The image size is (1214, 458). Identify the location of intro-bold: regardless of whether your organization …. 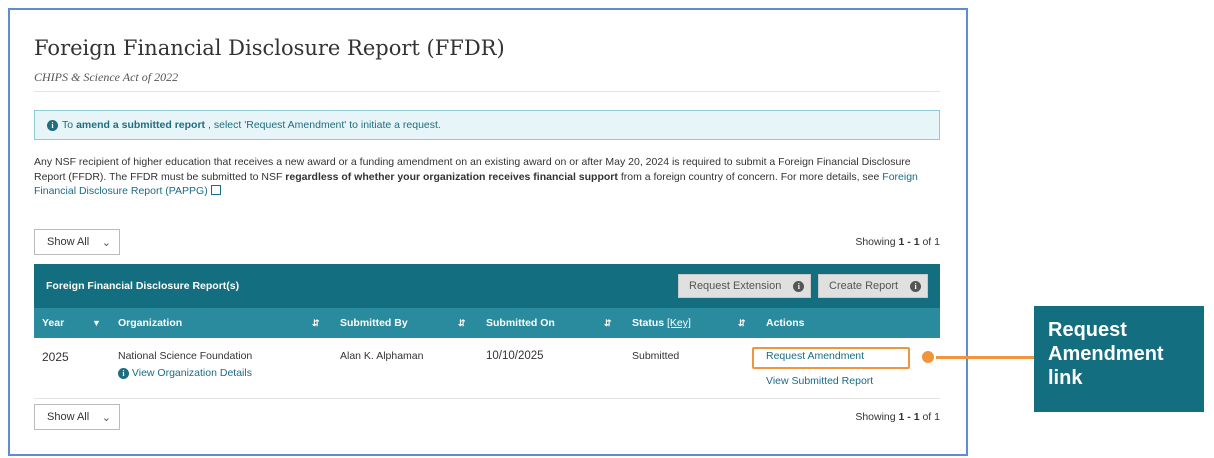
(451, 176).